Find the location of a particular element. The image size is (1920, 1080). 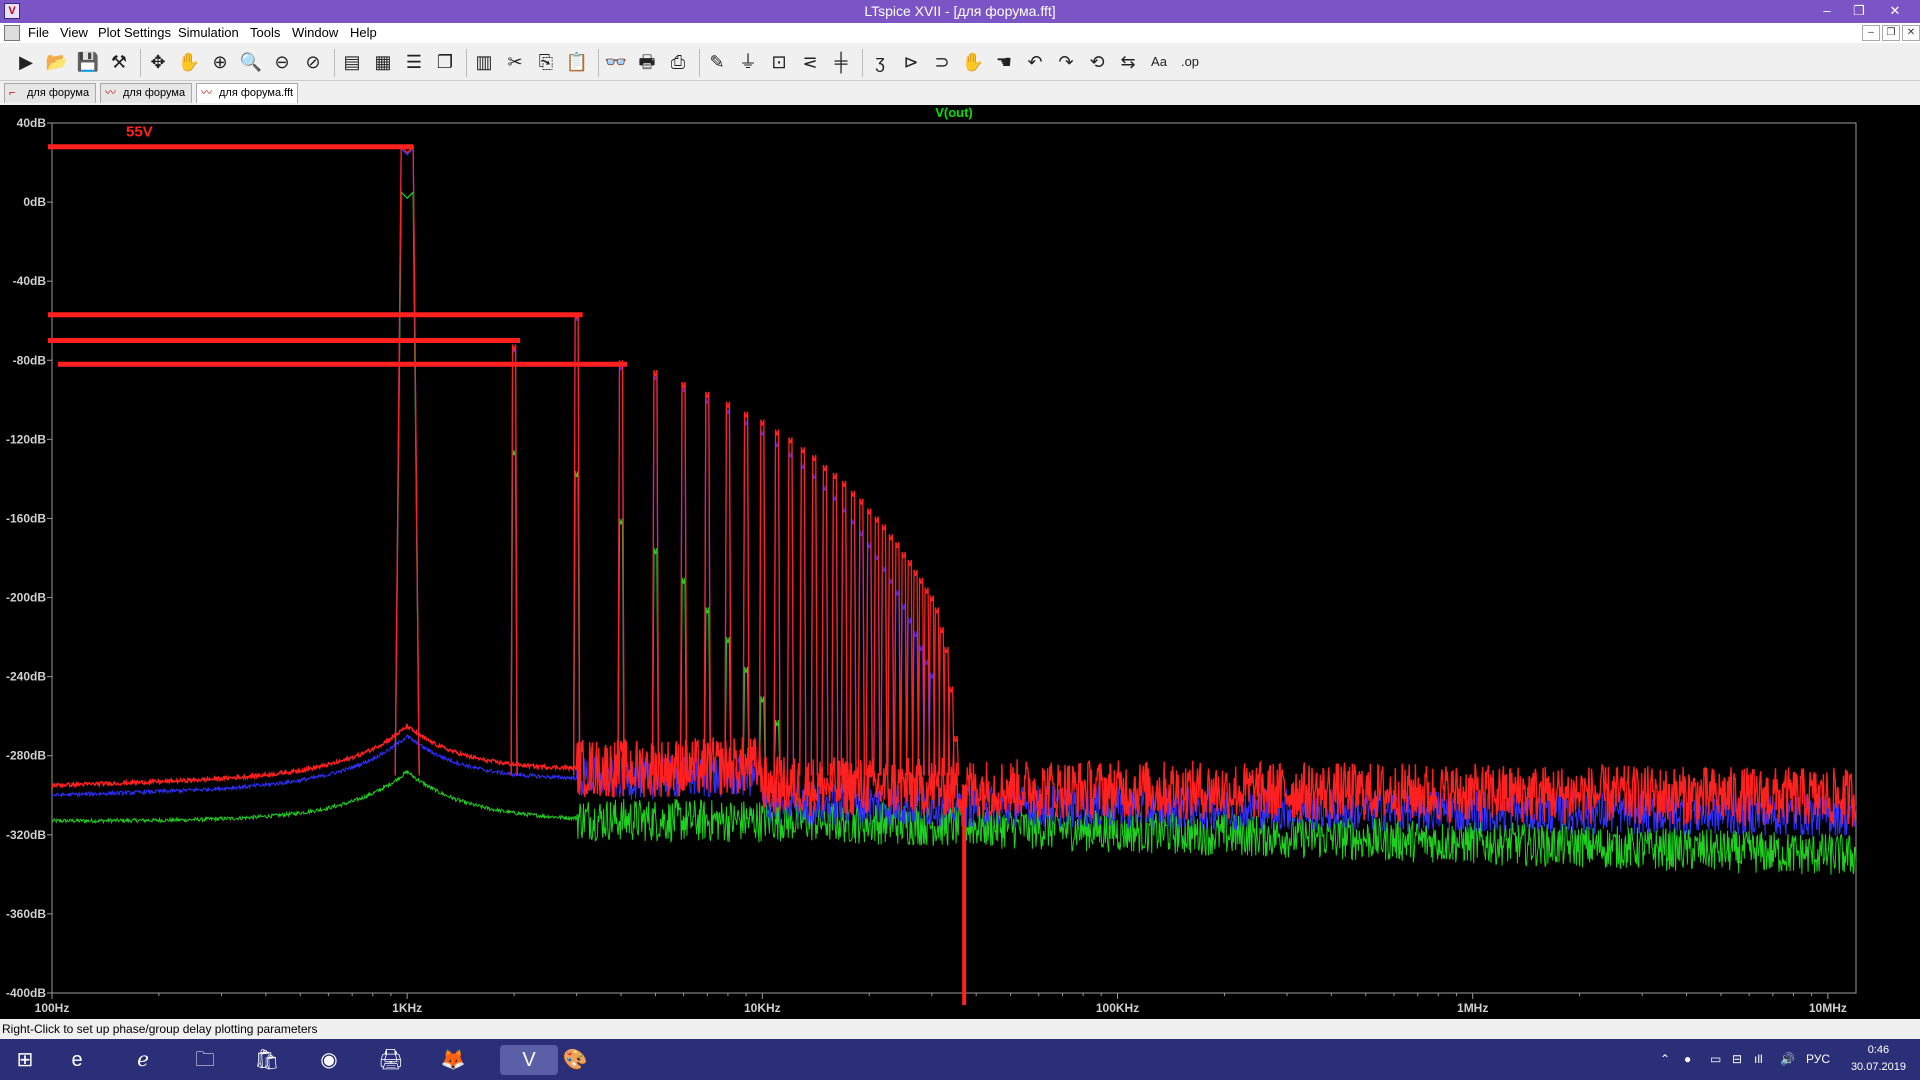

zoom-cancel-icon: ⊘ is located at coordinates (313, 62).